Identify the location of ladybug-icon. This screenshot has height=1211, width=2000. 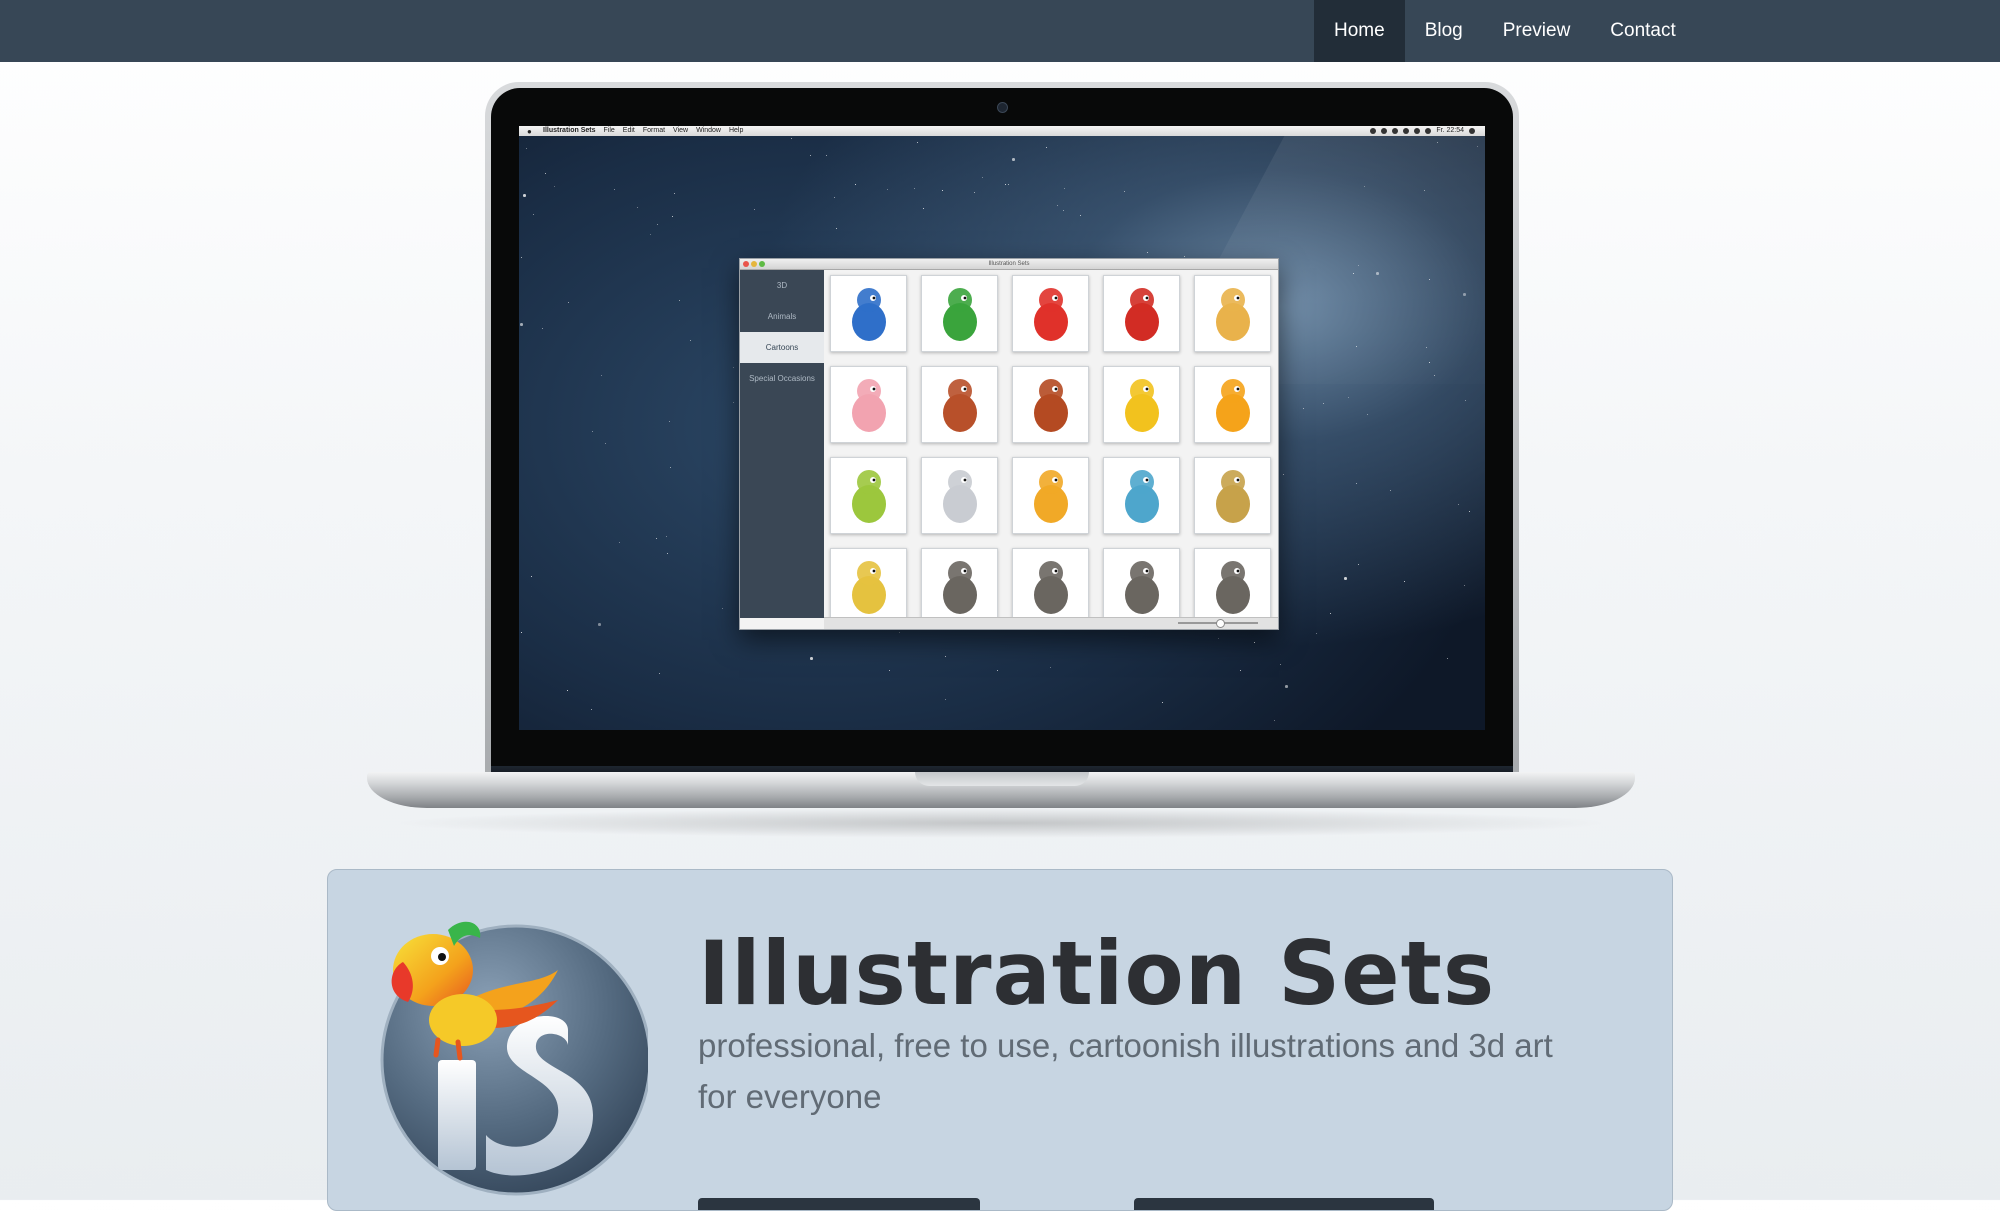
(1142, 314).